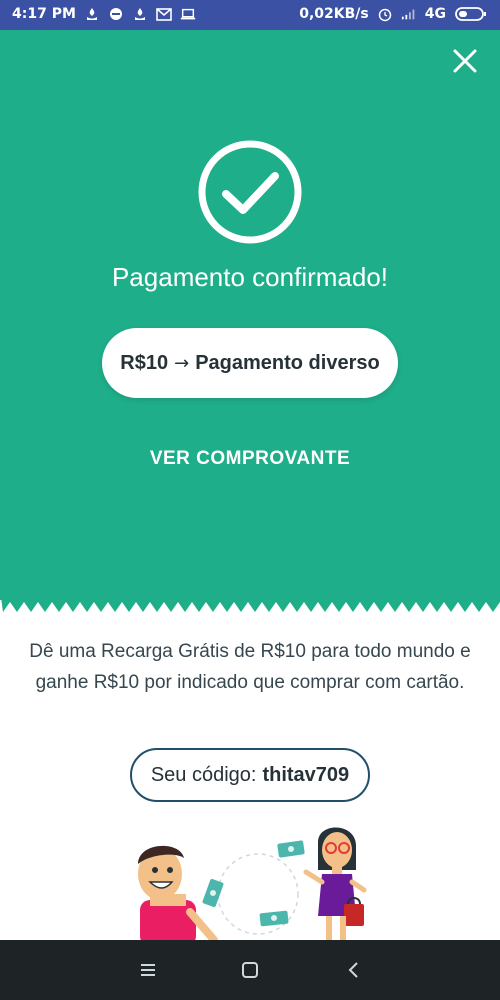 This screenshot has height=1000, width=500. What do you see at coordinates (334, 14) in the screenshot?
I see `network-speed: 0,02KB/s` at bounding box center [334, 14].